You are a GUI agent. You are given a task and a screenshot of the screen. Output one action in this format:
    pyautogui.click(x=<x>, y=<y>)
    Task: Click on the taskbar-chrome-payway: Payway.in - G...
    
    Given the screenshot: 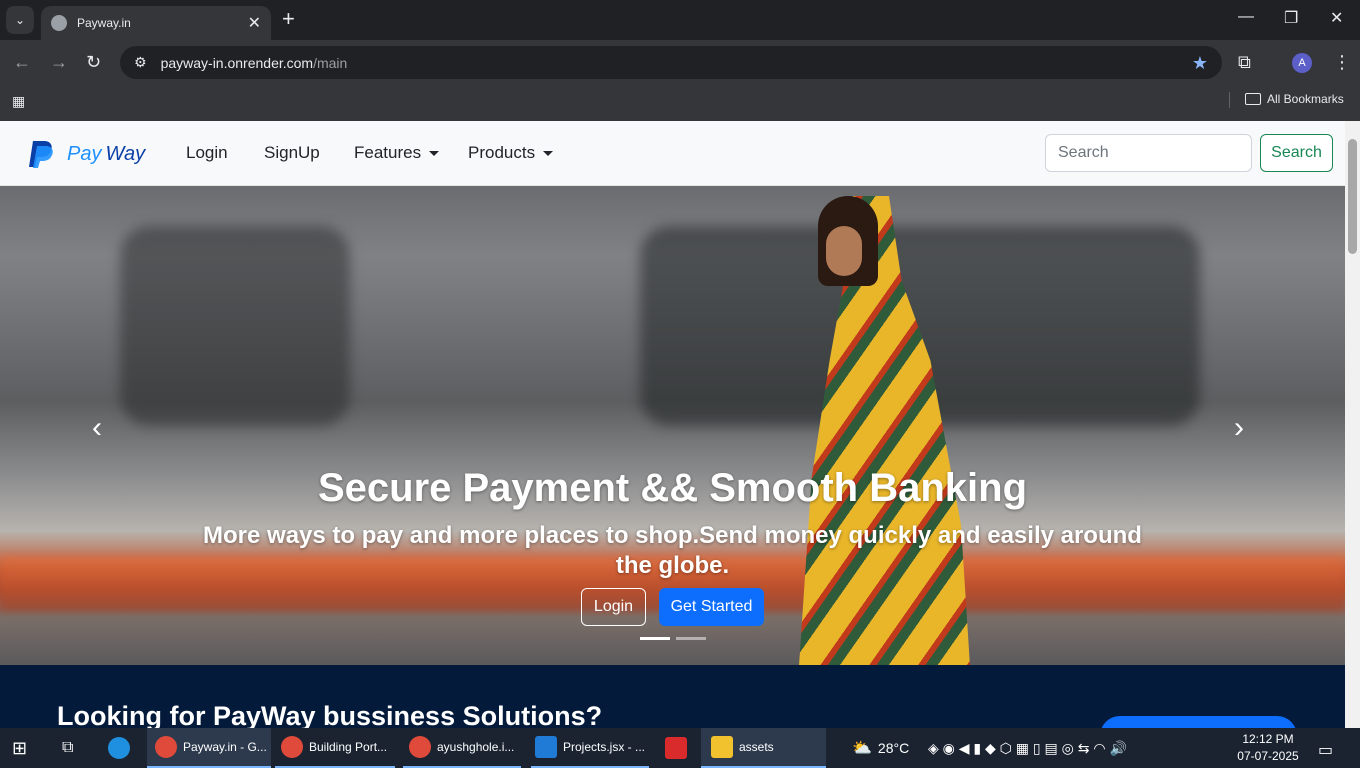 What is the action you would take?
    pyautogui.click(x=209, y=748)
    